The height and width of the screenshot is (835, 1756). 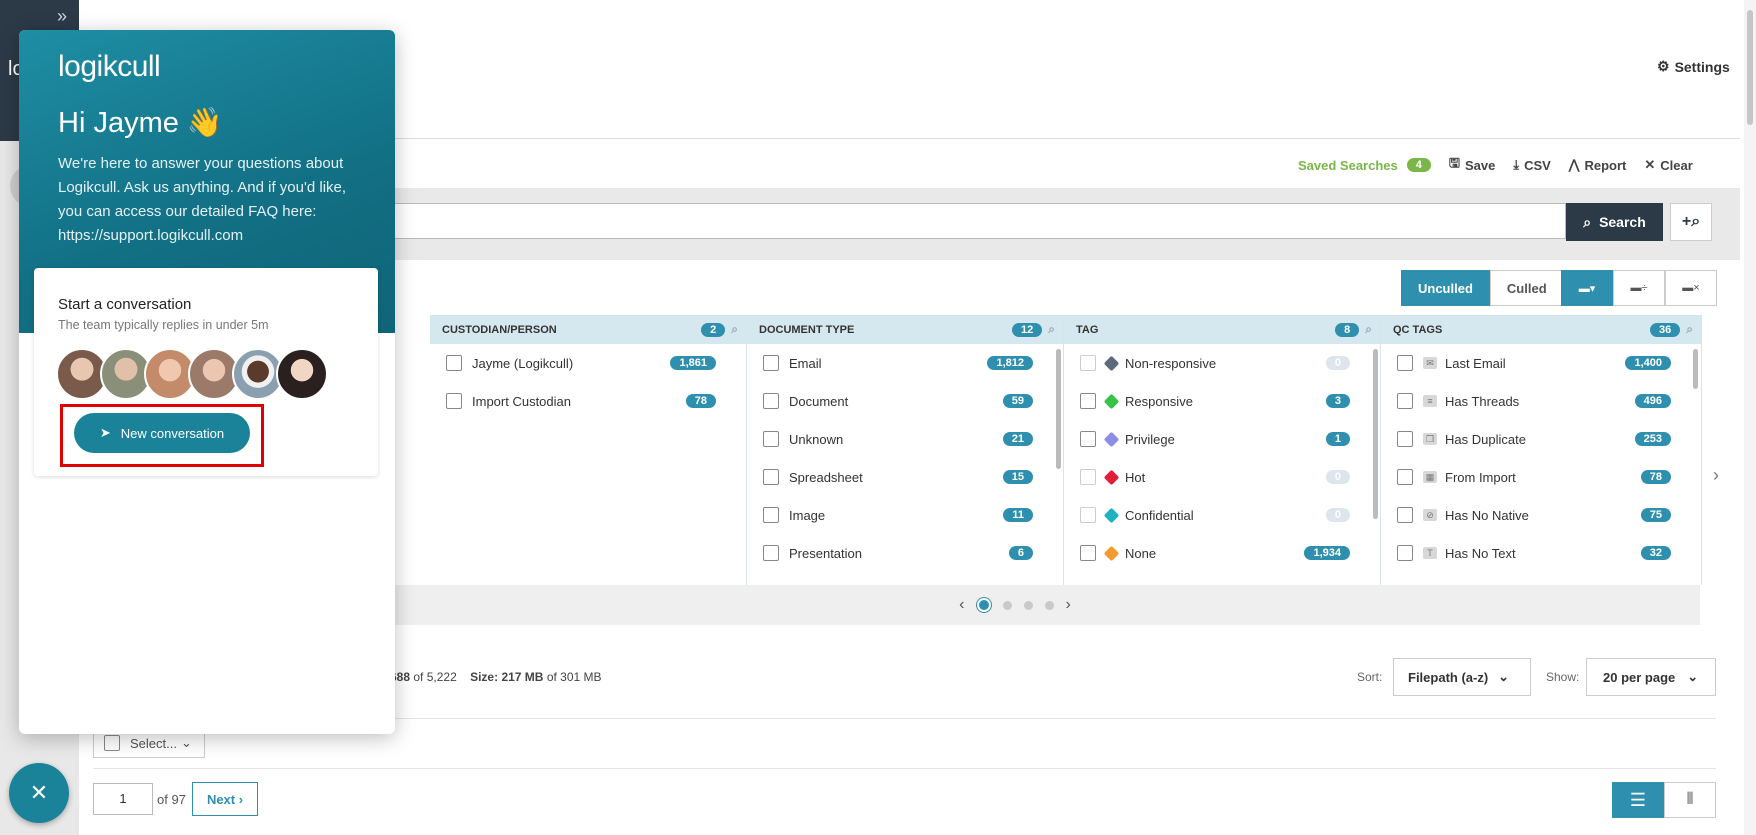 I want to click on facet-count: 12, so click(x=1027, y=330).